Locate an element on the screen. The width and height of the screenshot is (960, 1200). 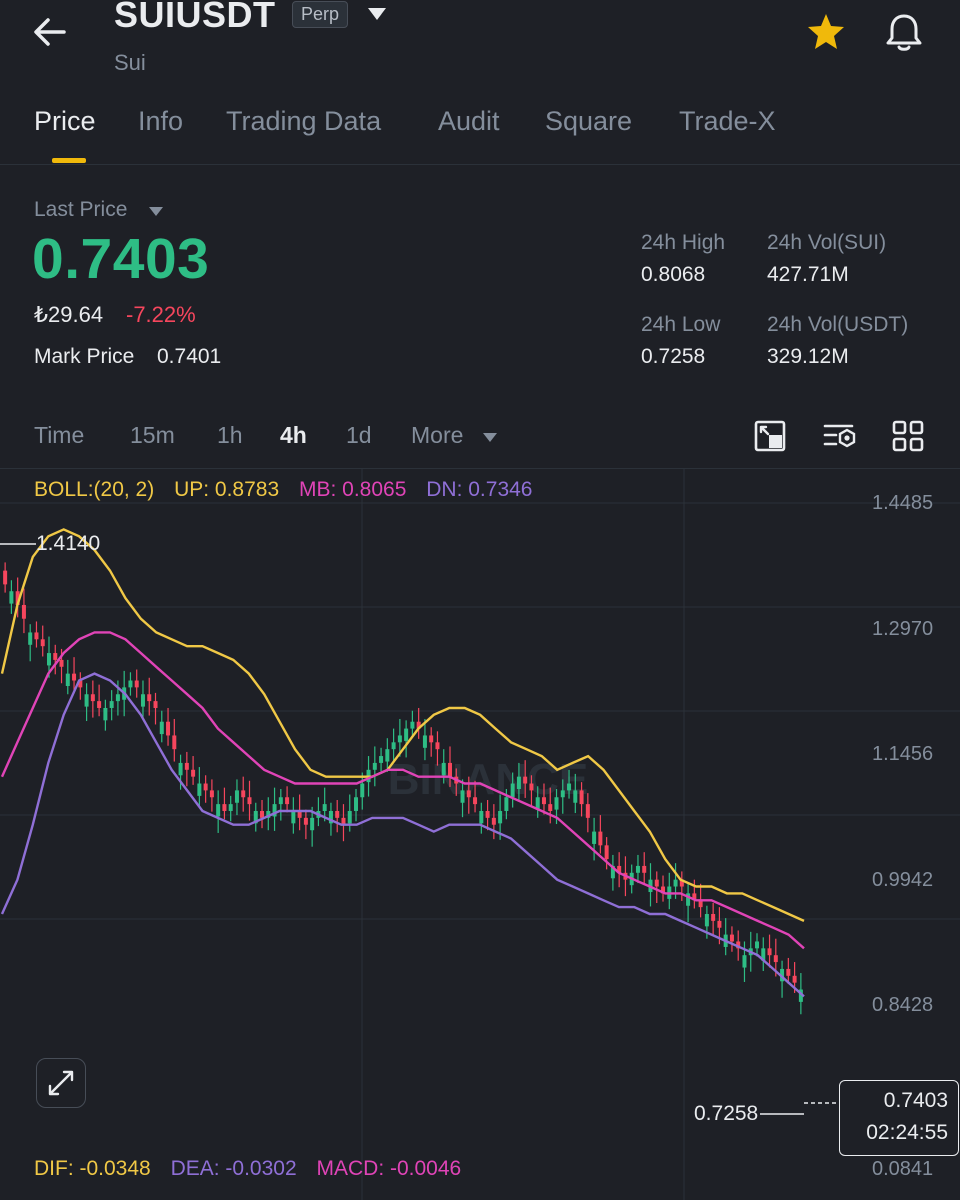
tab-square: Square is located at coordinates (588, 121).